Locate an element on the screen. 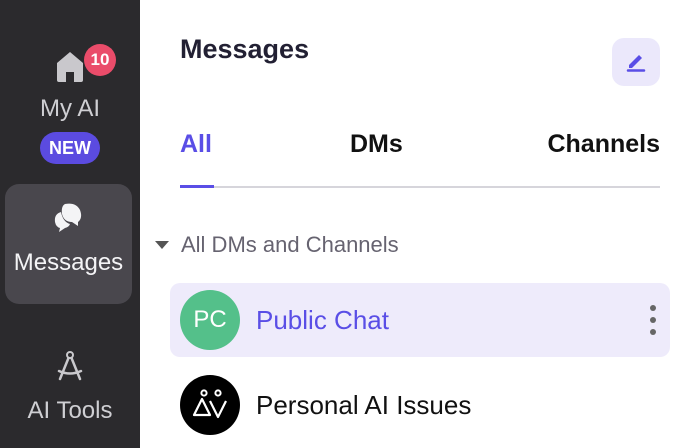  rail-item-messages: Messages is located at coordinates (68, 244).